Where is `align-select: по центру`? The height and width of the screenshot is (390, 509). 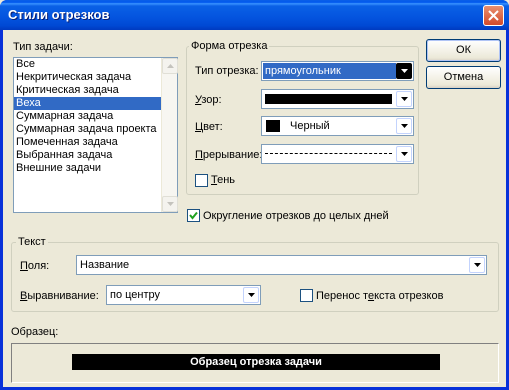
align-select: по центру is located at coordinates (183, 295).